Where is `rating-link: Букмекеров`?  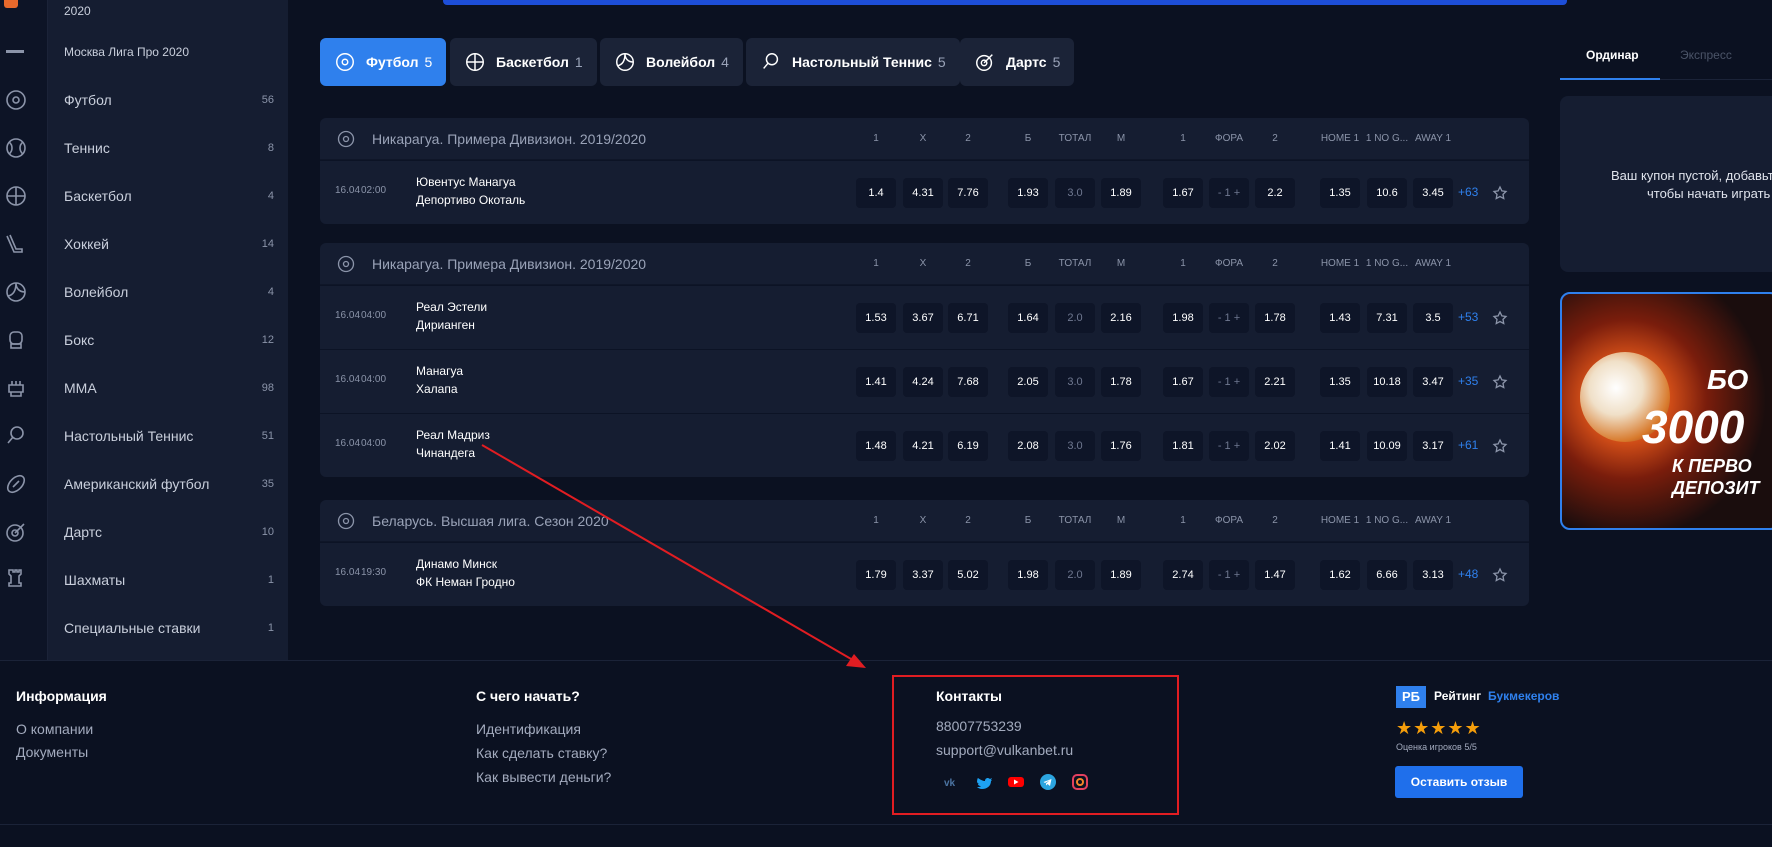 rating-link: Букмекеров is located at coordinates (1523, 696).